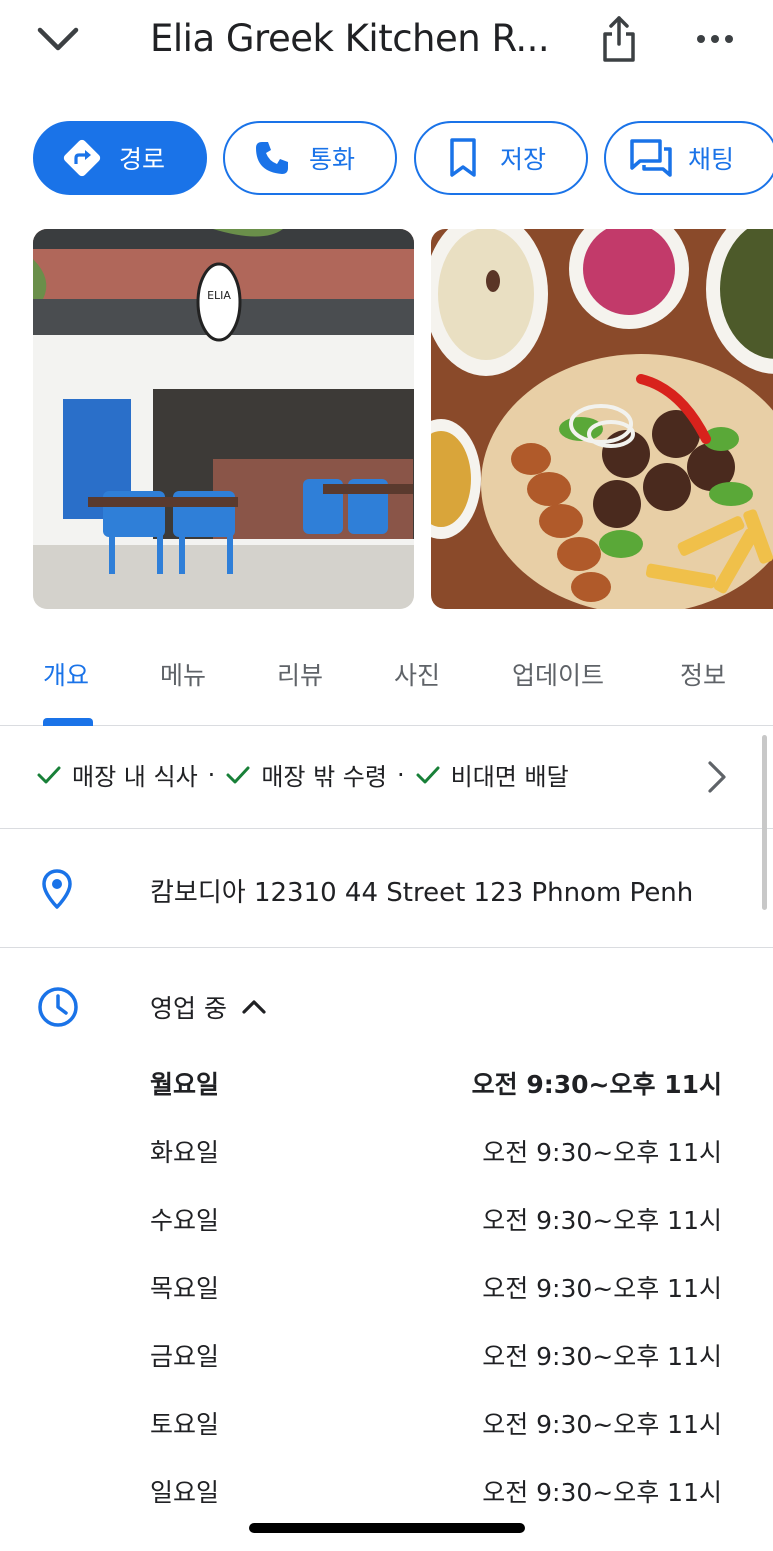  Describe the element at coordinates (332, 159) in the screenshot. I see `call-label: 통화` at that location.